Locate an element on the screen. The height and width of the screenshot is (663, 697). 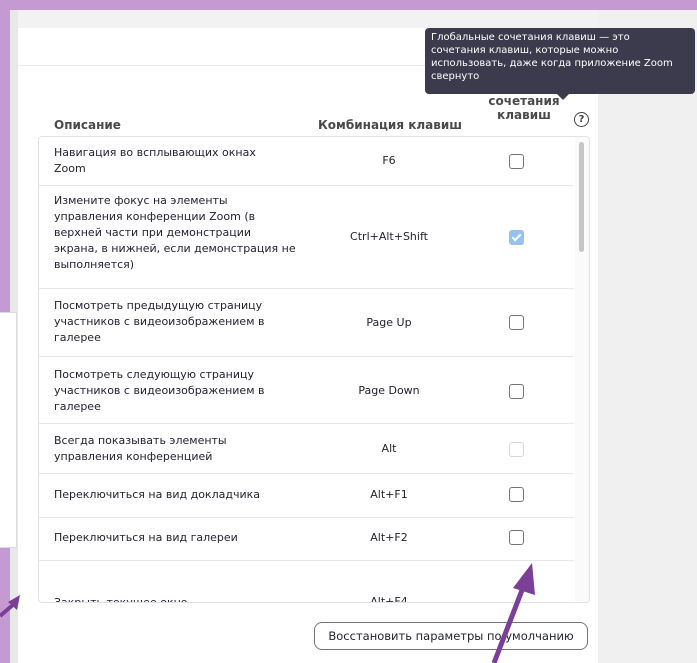
desc-line: Переключиться на вид докладчика is located at coordinates (157, 494).